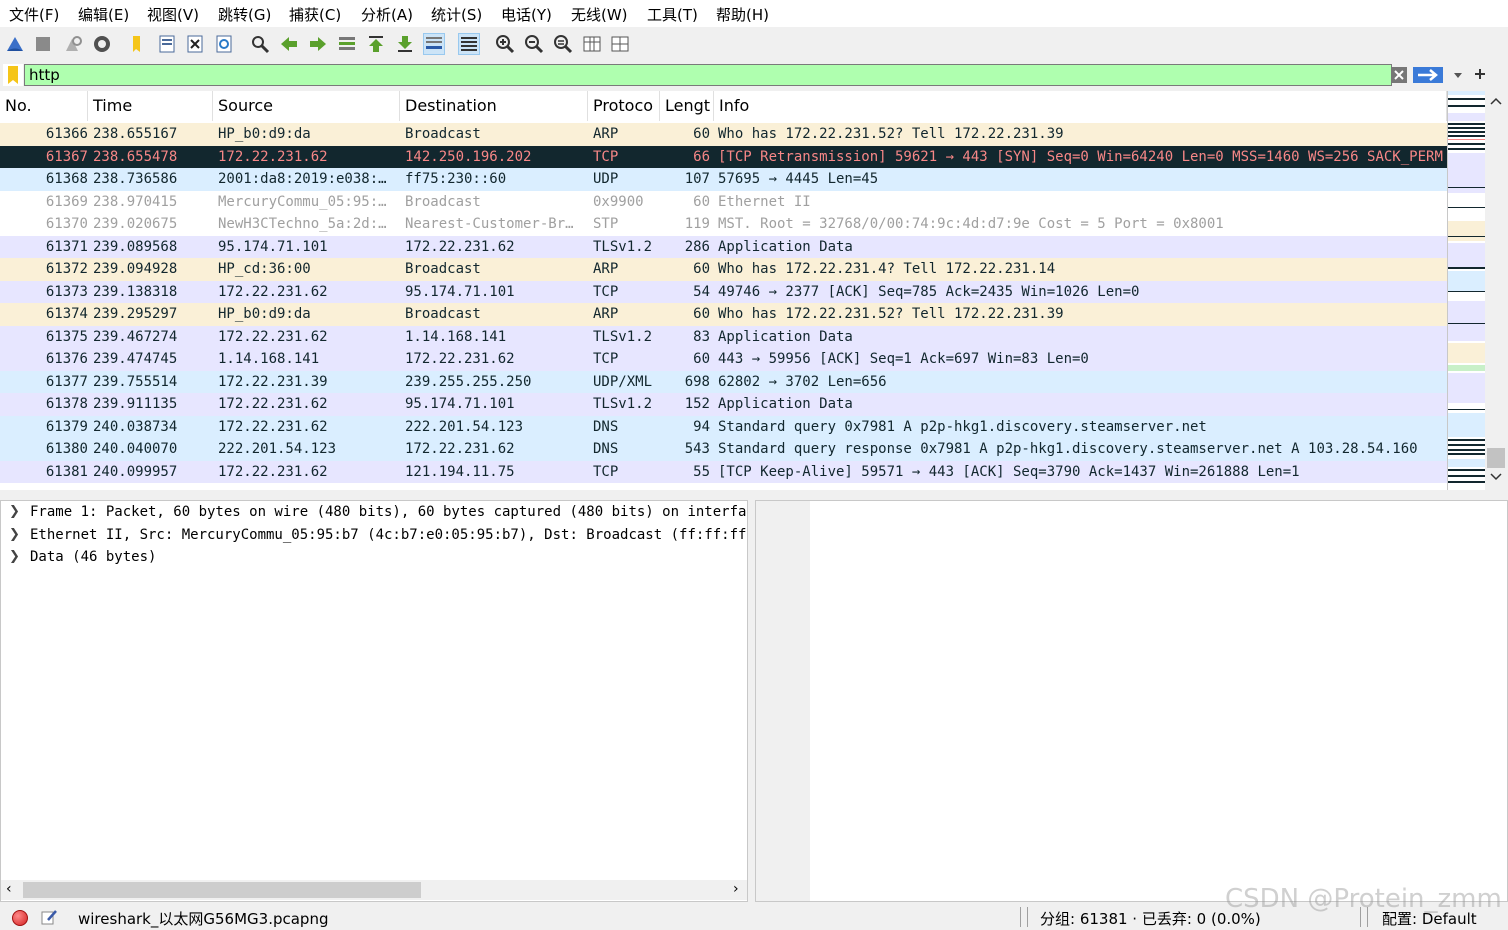  I want to click on expert-info-icon, so click(20, 918).